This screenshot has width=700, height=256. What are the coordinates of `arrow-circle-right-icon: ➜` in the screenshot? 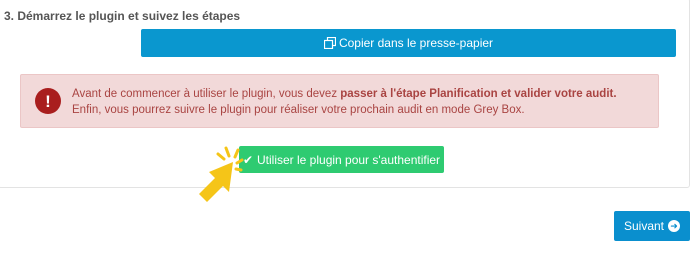 It's located at (674, 226).